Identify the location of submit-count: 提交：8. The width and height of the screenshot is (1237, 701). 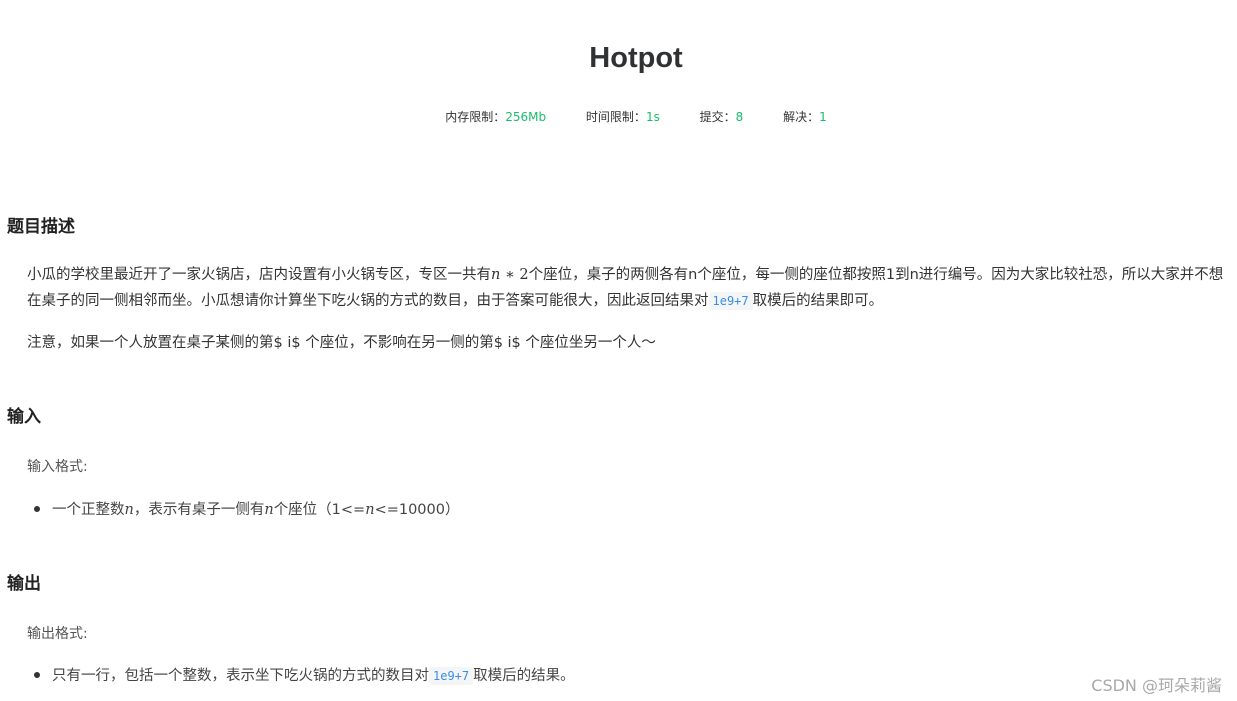
(722, 116).